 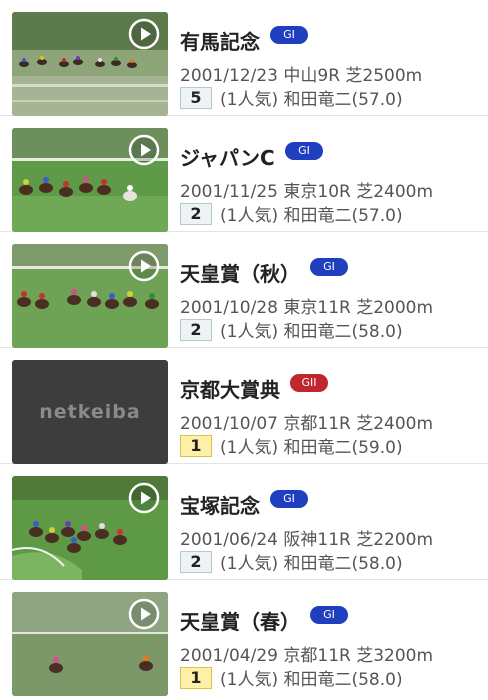 I want to click on race-name: 天皇賞（春）, so click(x=240, y=620).